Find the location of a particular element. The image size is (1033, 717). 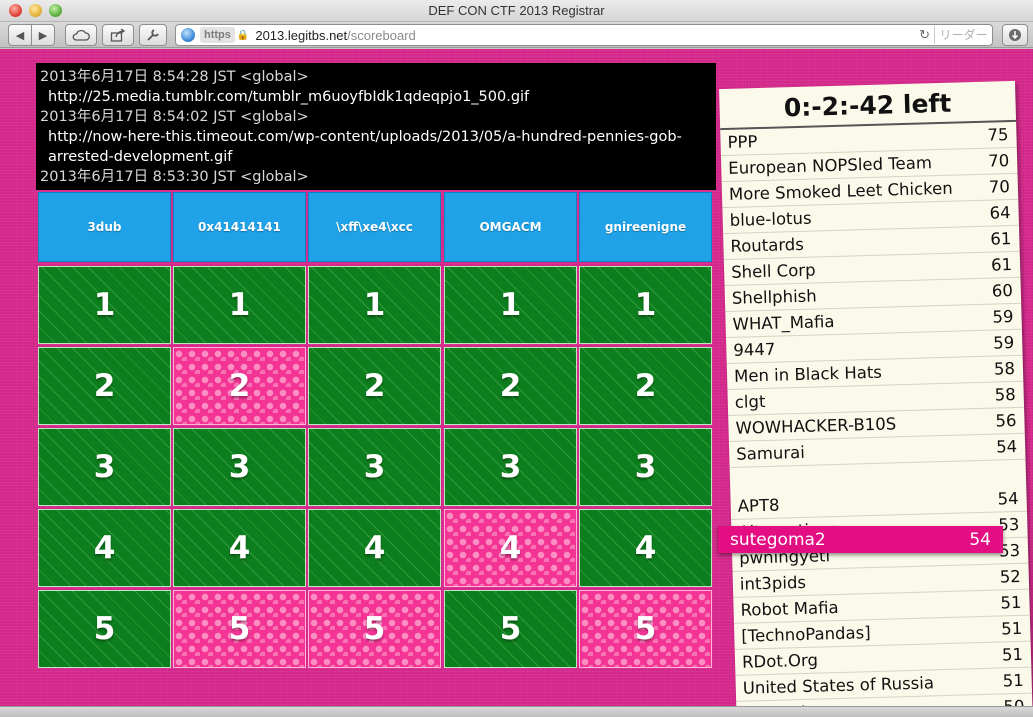

team-score: 52 is located at coordinates (1010, 576).